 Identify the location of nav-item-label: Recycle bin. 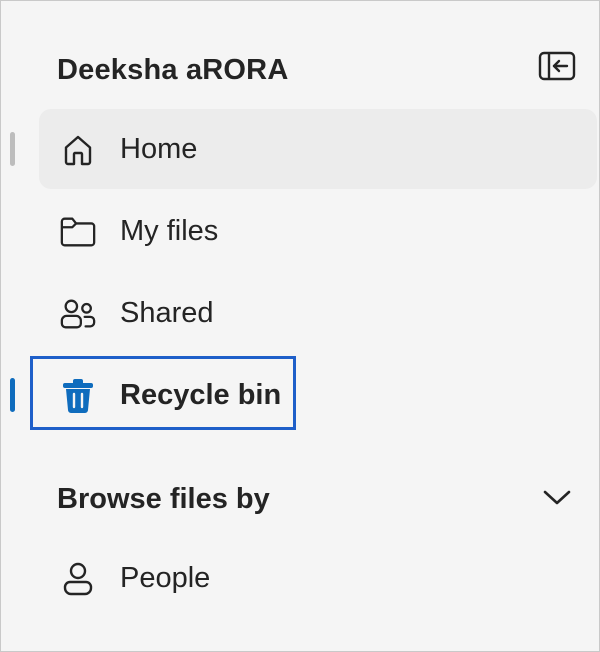
(201, 395).